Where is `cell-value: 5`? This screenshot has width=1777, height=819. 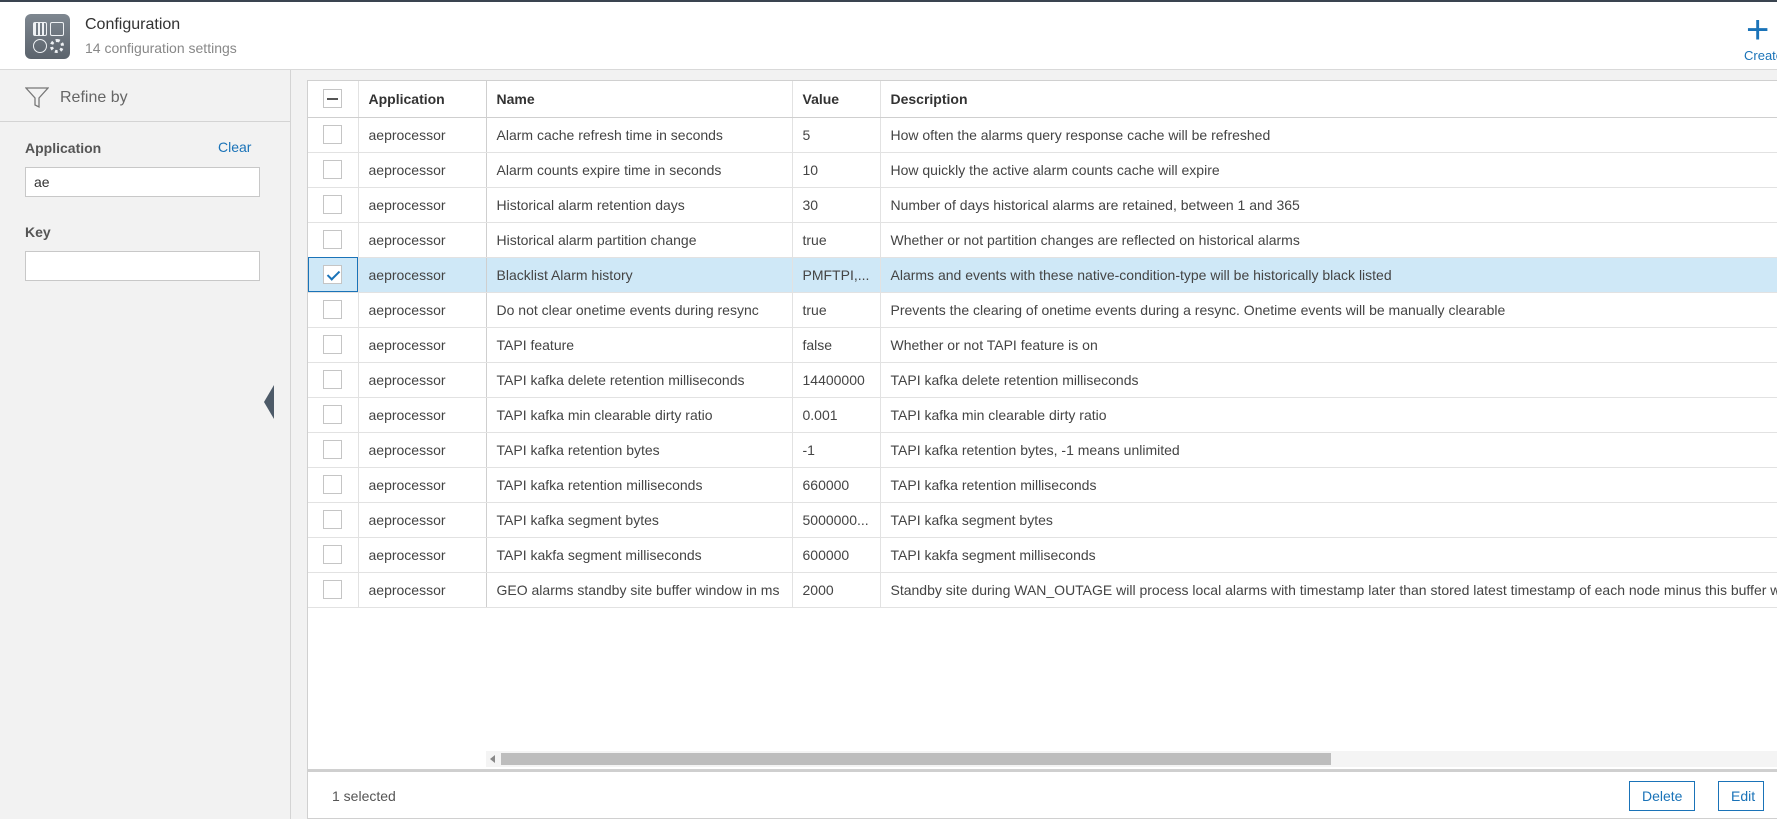 cell-value: 5 is located at coordinates (836, 135).